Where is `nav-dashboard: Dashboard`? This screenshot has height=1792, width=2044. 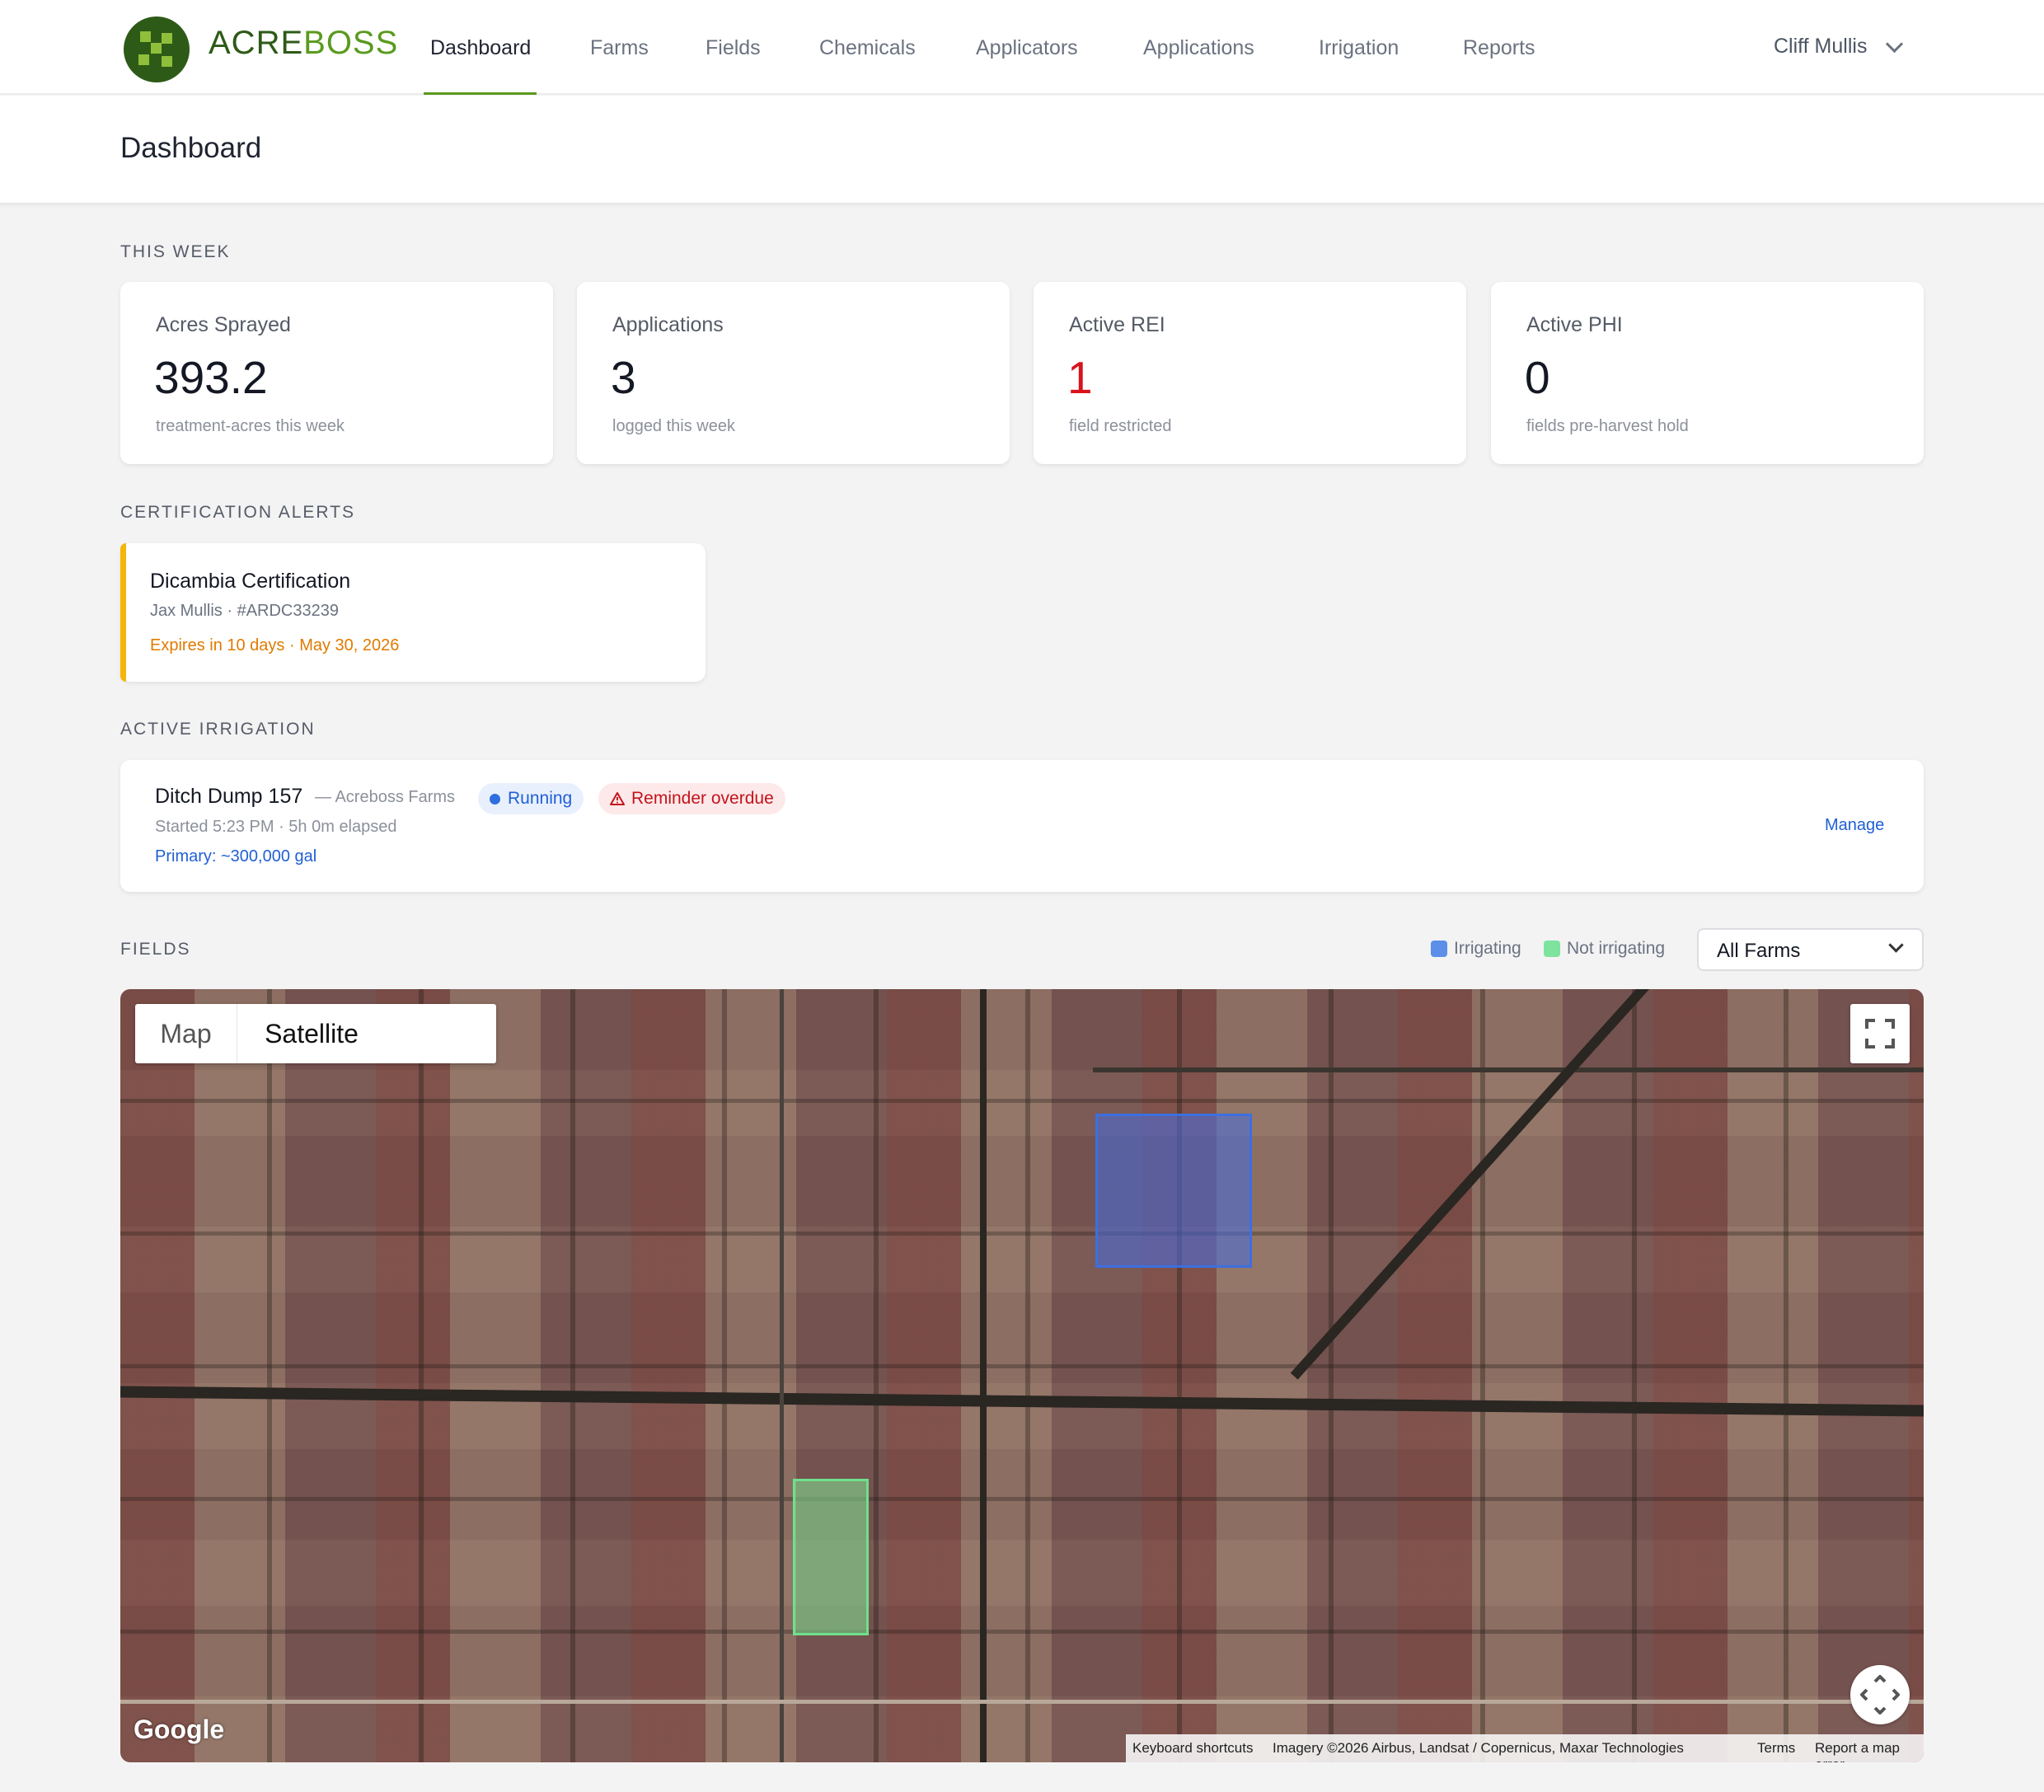
nav-dashboard: Dashboard is located at coordinates (480, 48).